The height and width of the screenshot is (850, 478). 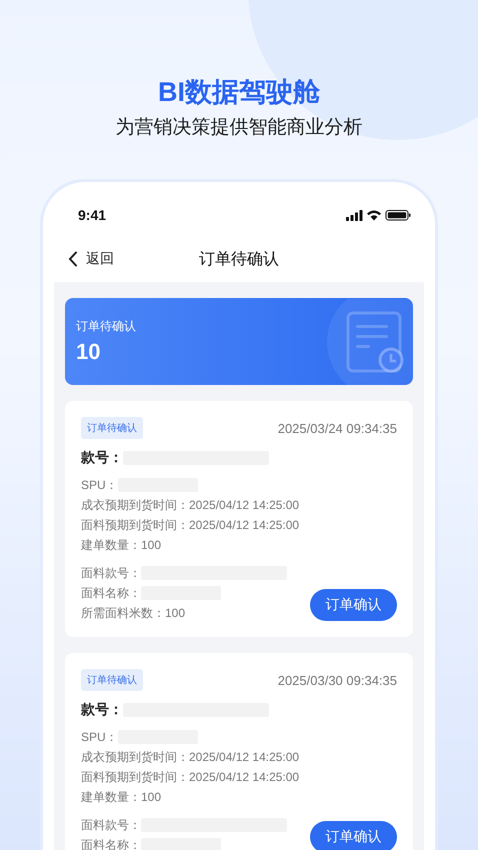 I want to click on signal-icon, so click(x=354, y=215).